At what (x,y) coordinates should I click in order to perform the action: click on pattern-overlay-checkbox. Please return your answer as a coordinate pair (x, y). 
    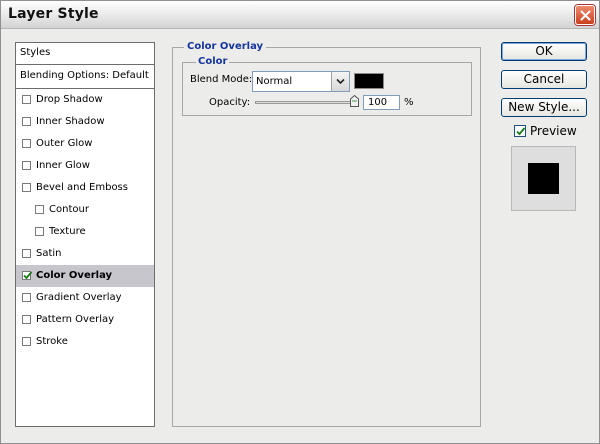
    Looking at the image, I should click on (26, 319).